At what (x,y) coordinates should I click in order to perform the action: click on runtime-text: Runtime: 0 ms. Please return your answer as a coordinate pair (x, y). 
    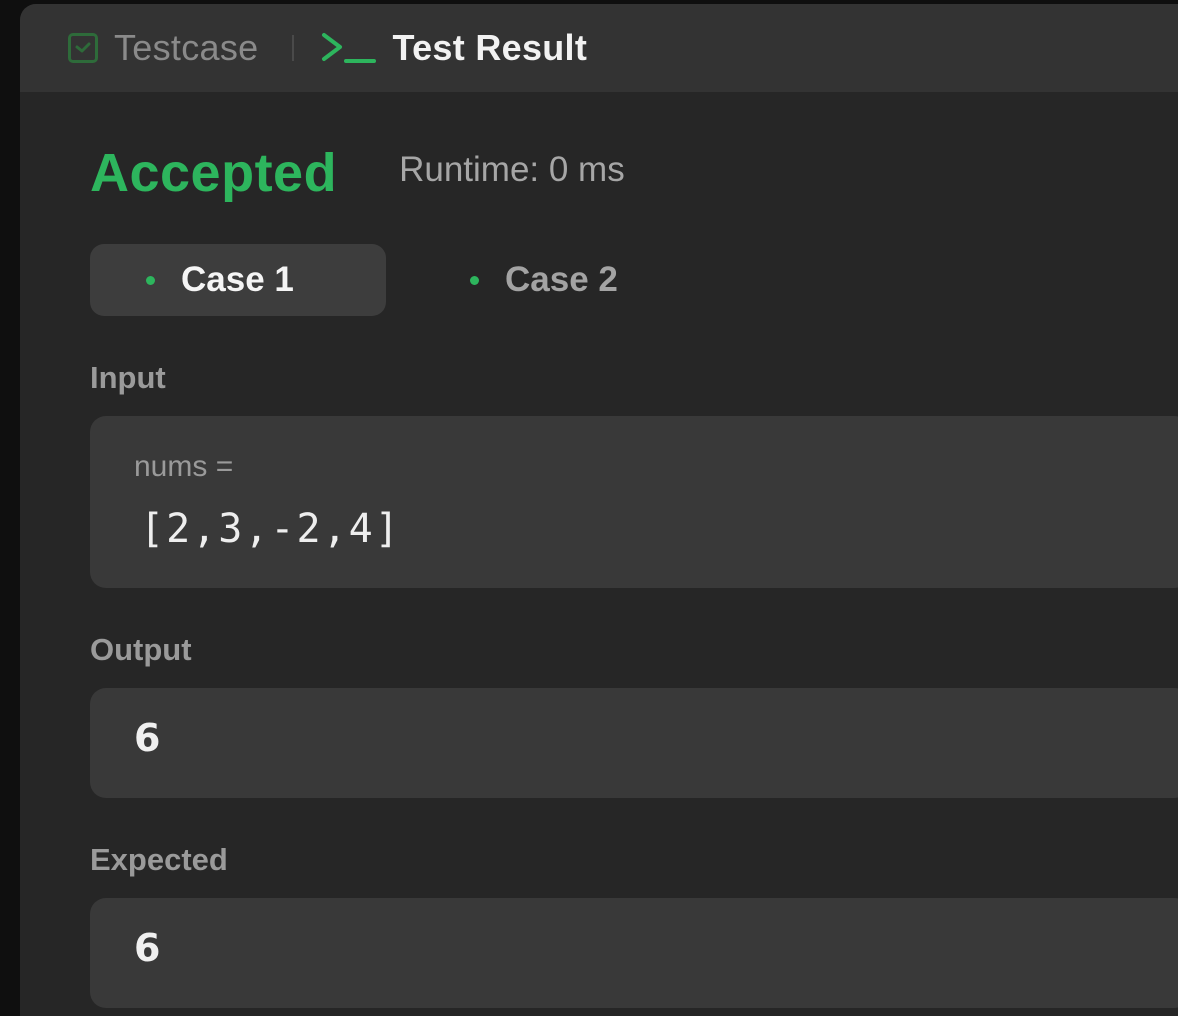
    Looking at the image, I should click on (512, 169).